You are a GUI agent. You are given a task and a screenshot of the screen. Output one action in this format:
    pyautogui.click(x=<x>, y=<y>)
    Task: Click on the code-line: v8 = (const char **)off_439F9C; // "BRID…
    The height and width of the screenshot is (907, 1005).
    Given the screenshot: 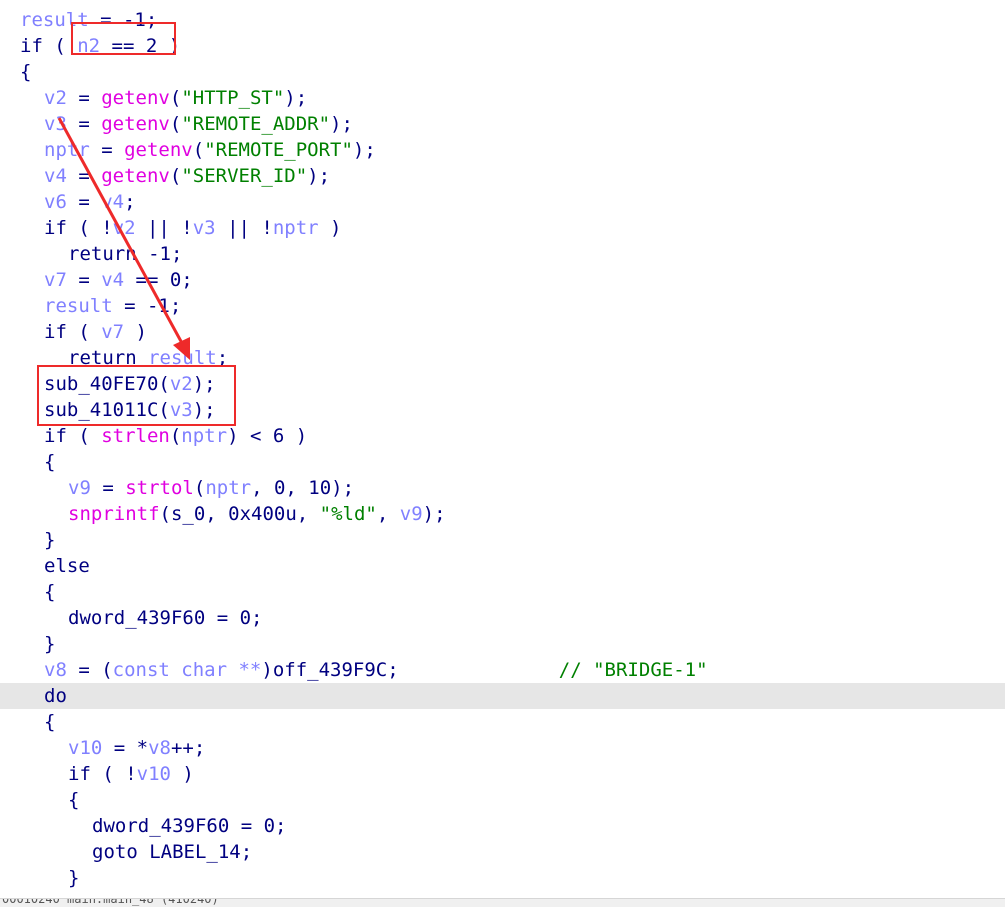 What is the action you would take?
    pyautogui.click(x=502, y=670)
    